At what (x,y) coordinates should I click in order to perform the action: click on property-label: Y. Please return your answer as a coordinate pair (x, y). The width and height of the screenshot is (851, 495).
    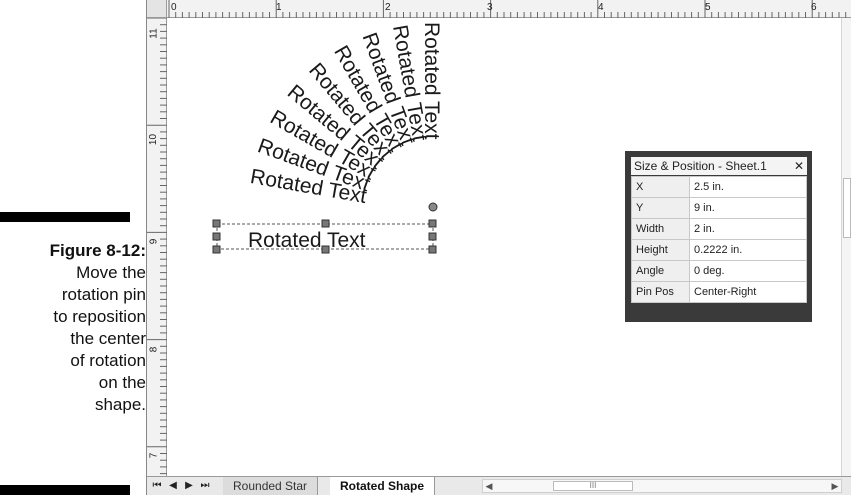
    Looking at the image, I should click on (660, 208).